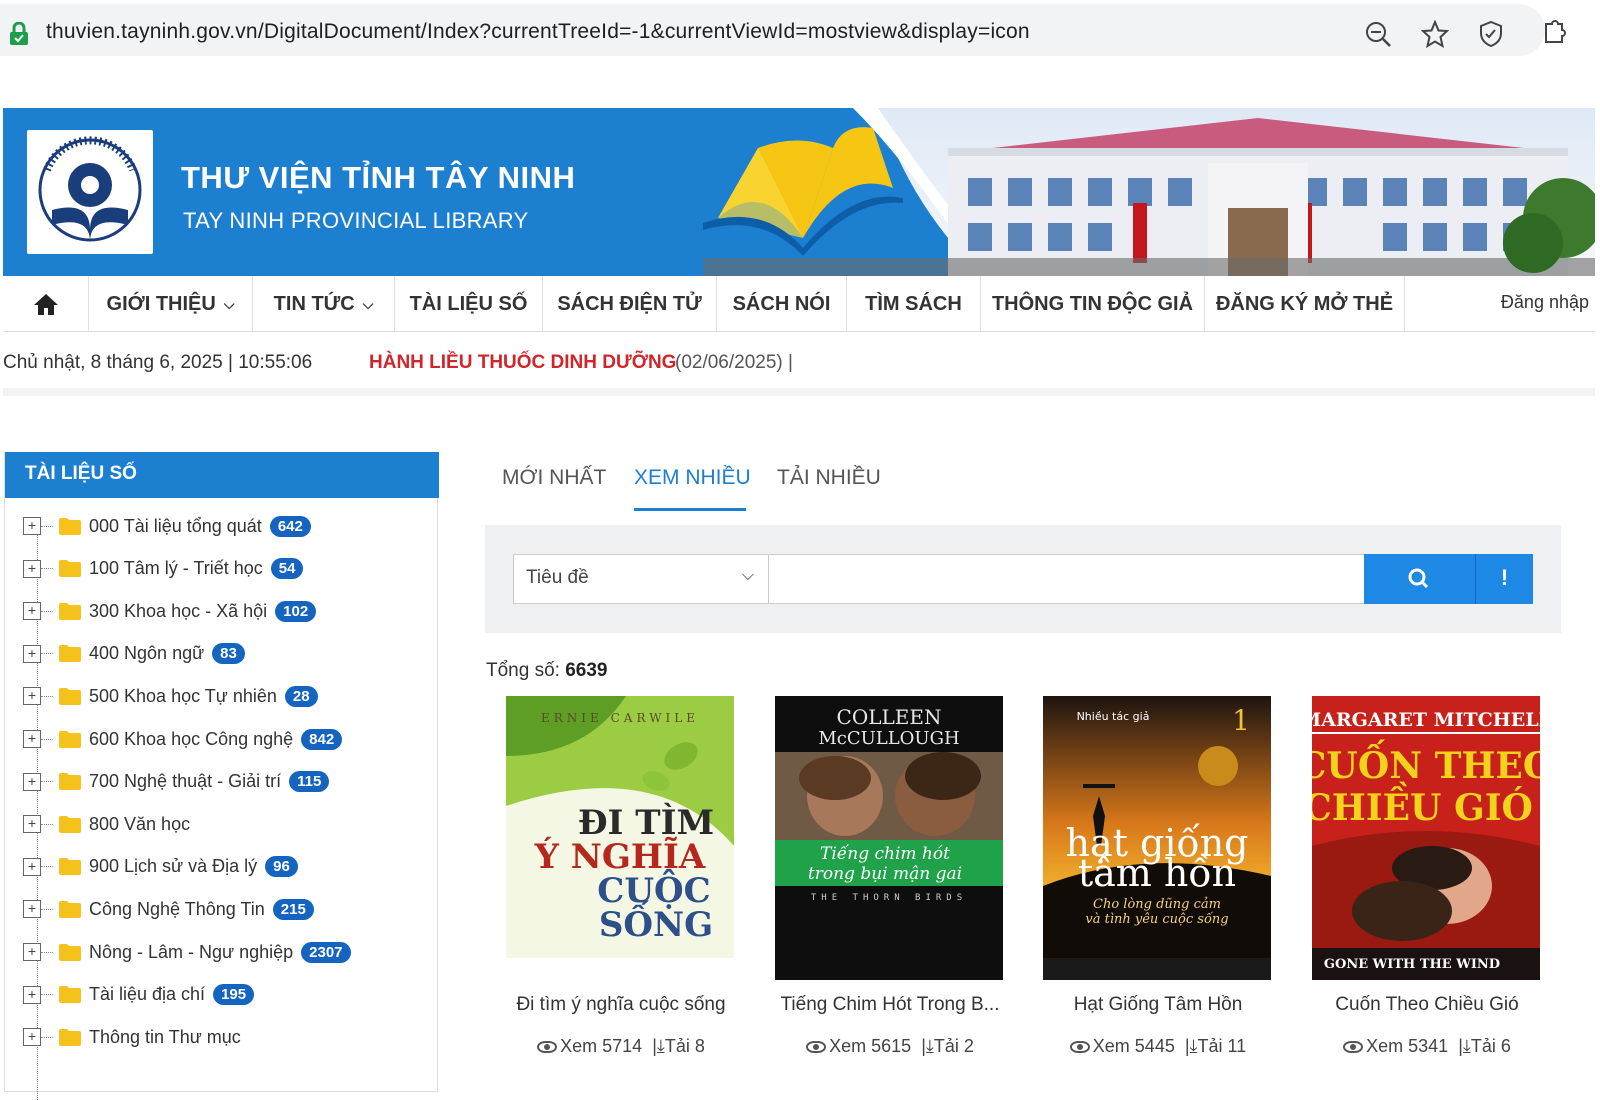  I want to click on home-button, so click(46, 304).